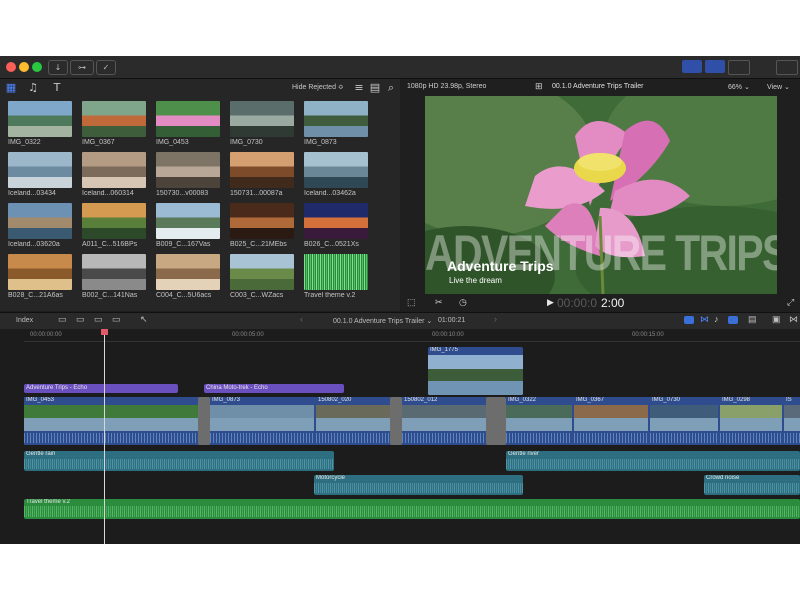  Describe the element at coordinates (475, 371) in the screenshot. I see `connected-clip-img1775: IMG_1775` at that location.